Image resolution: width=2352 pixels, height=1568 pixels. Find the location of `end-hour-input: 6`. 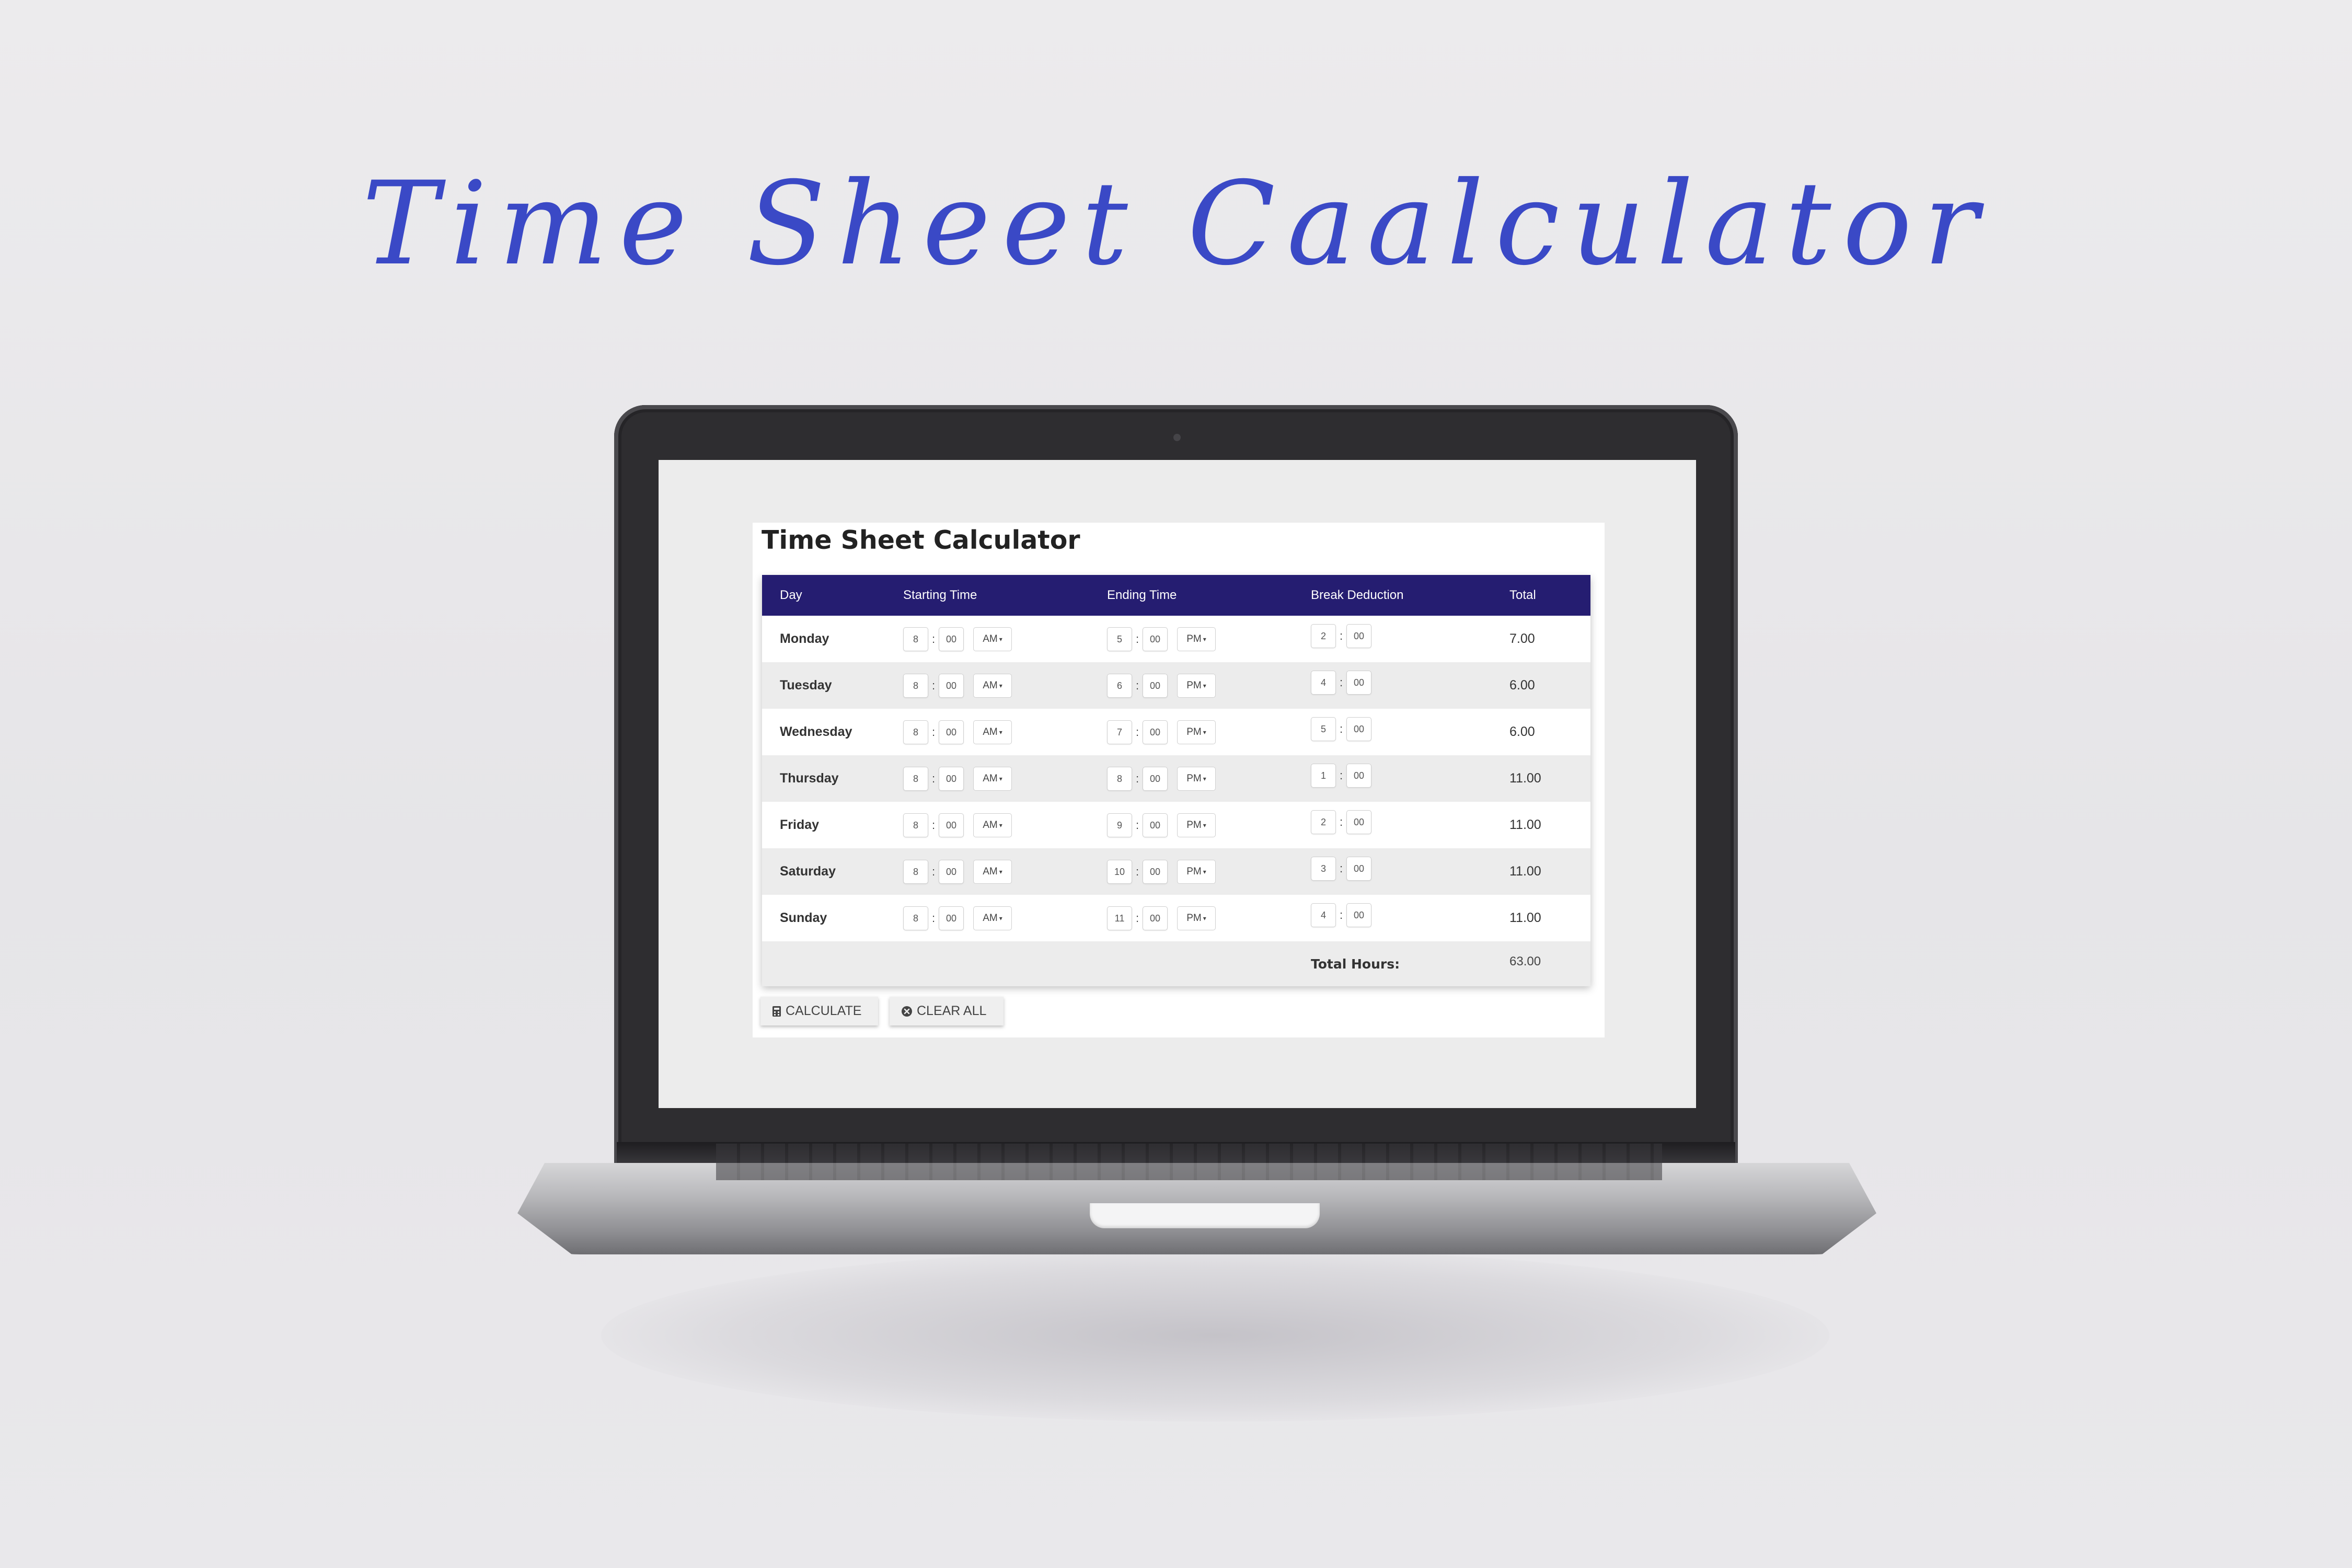

end-hour-input: 6 is located at coordinates (1119, 685).